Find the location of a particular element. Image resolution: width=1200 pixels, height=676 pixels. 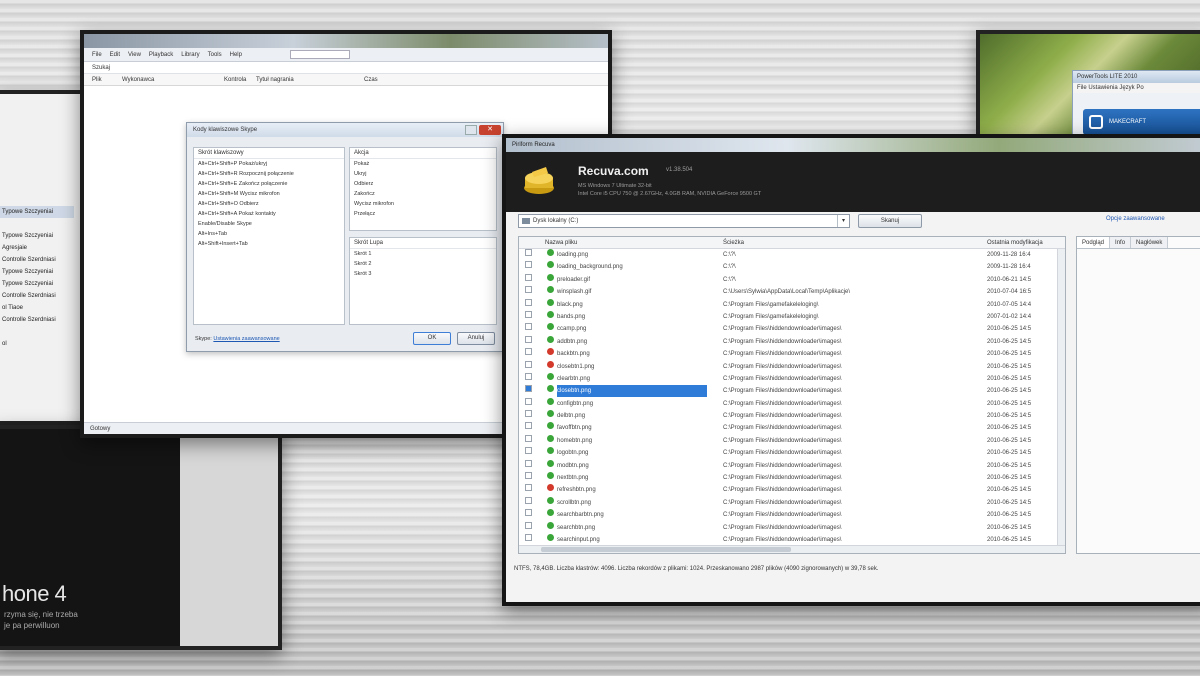

menu-item-playback: Playback is located at coordinates (161, 55).